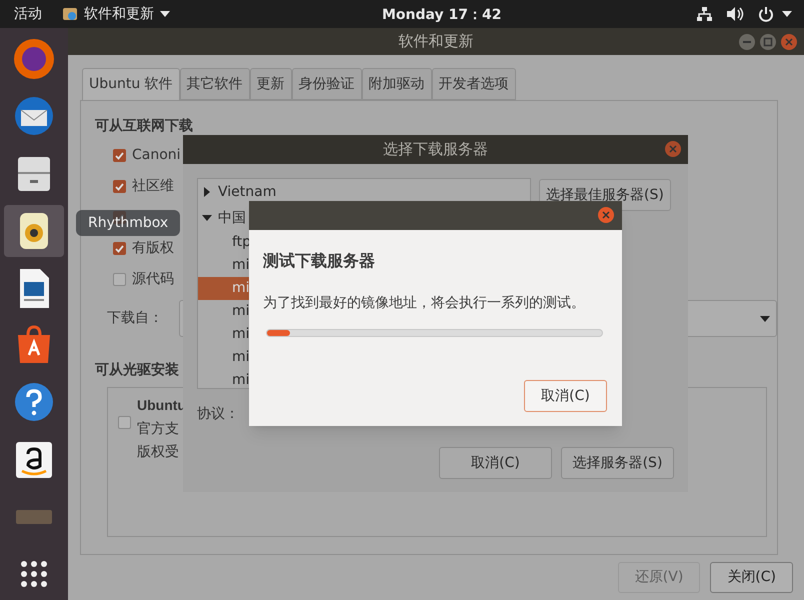  I want to click on tab: 更新, so click(271, 84).